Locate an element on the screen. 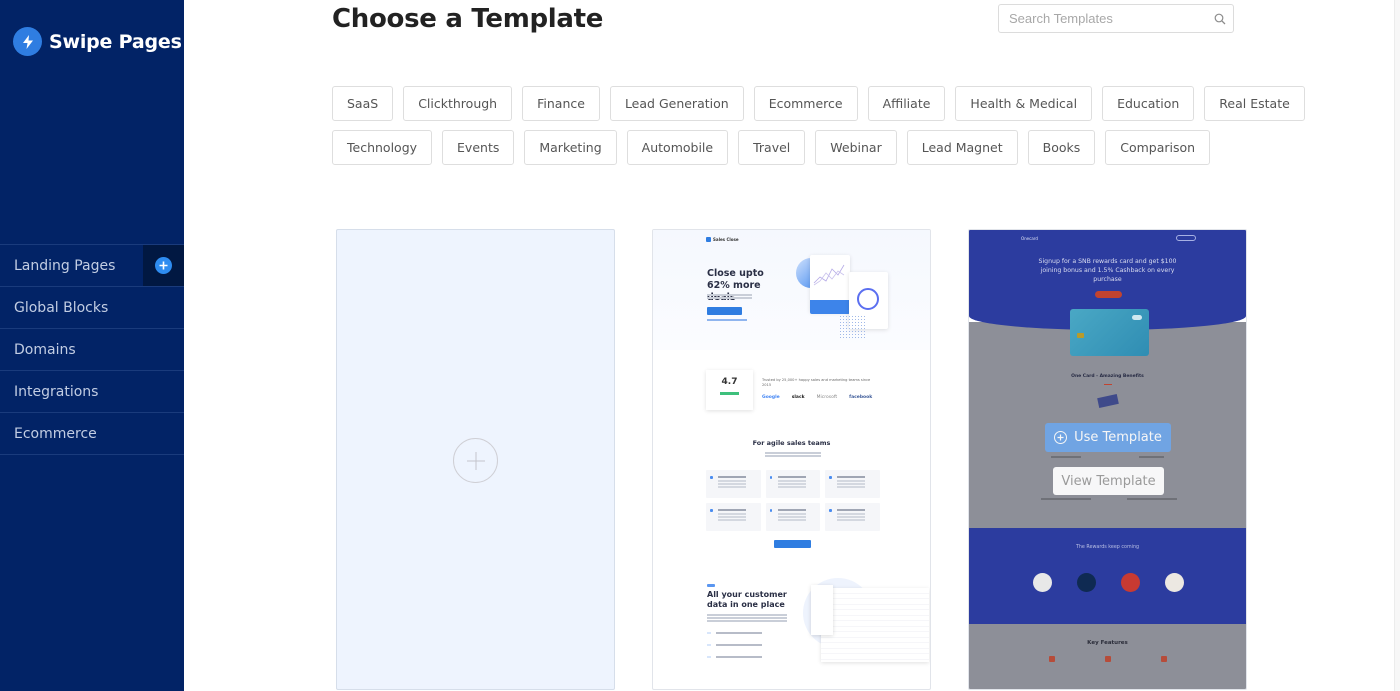  preview-brand-logos: Google slack Microsoft facebook is located at coordinates (817, 397).